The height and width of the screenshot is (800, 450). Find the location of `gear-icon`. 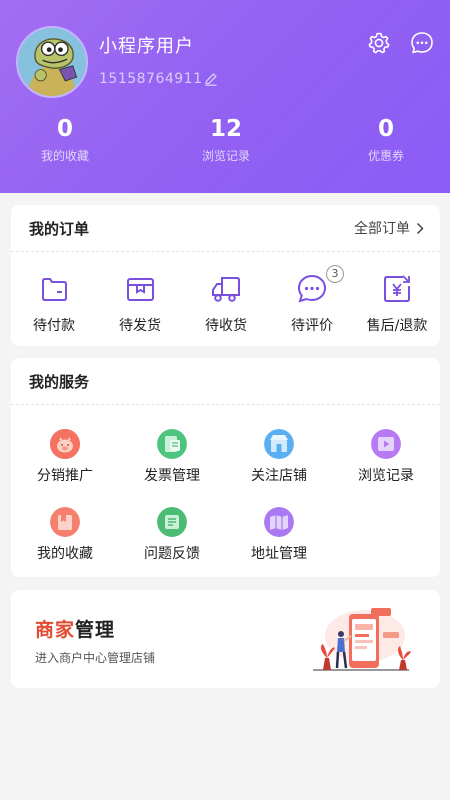

gear-icon is located at coordinates (379, 43).